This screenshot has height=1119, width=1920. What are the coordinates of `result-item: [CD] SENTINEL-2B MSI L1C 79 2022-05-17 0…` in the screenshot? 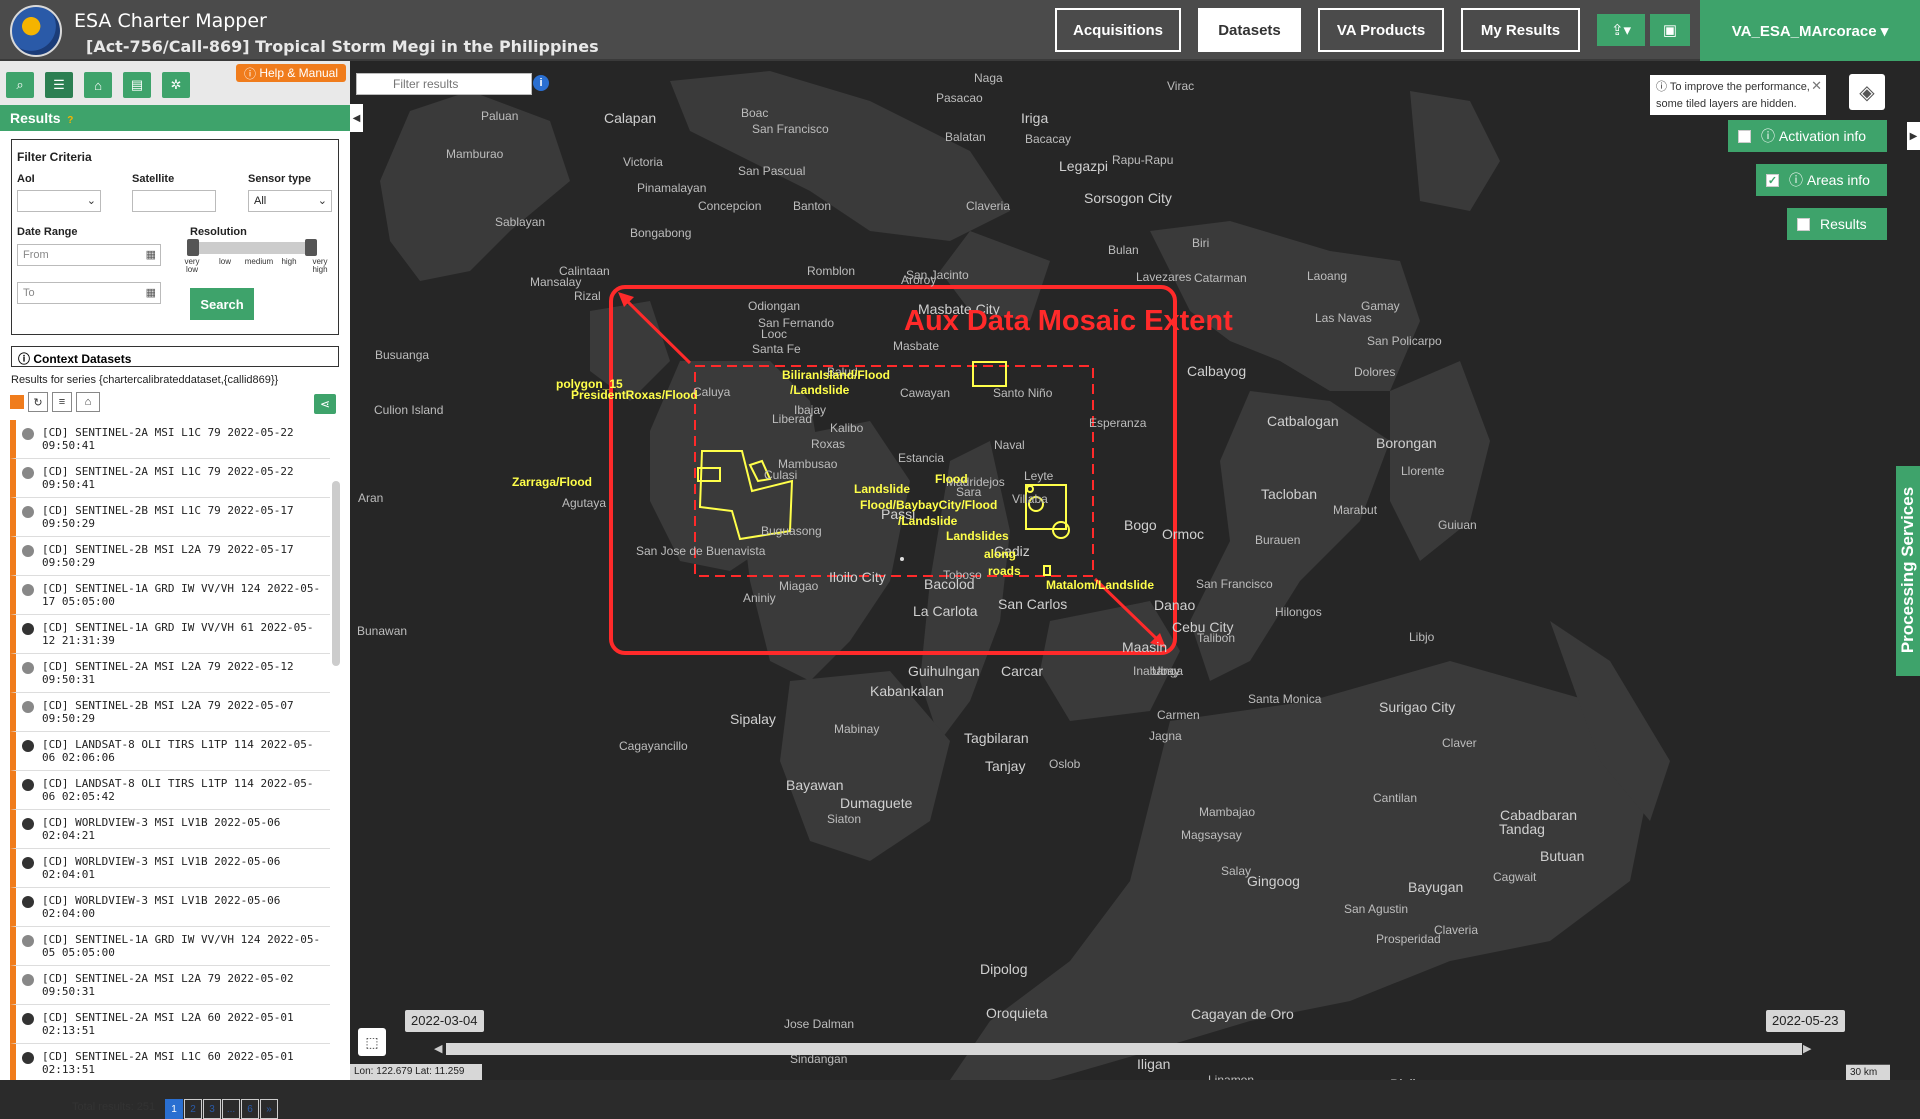 It's located at (170, 517).